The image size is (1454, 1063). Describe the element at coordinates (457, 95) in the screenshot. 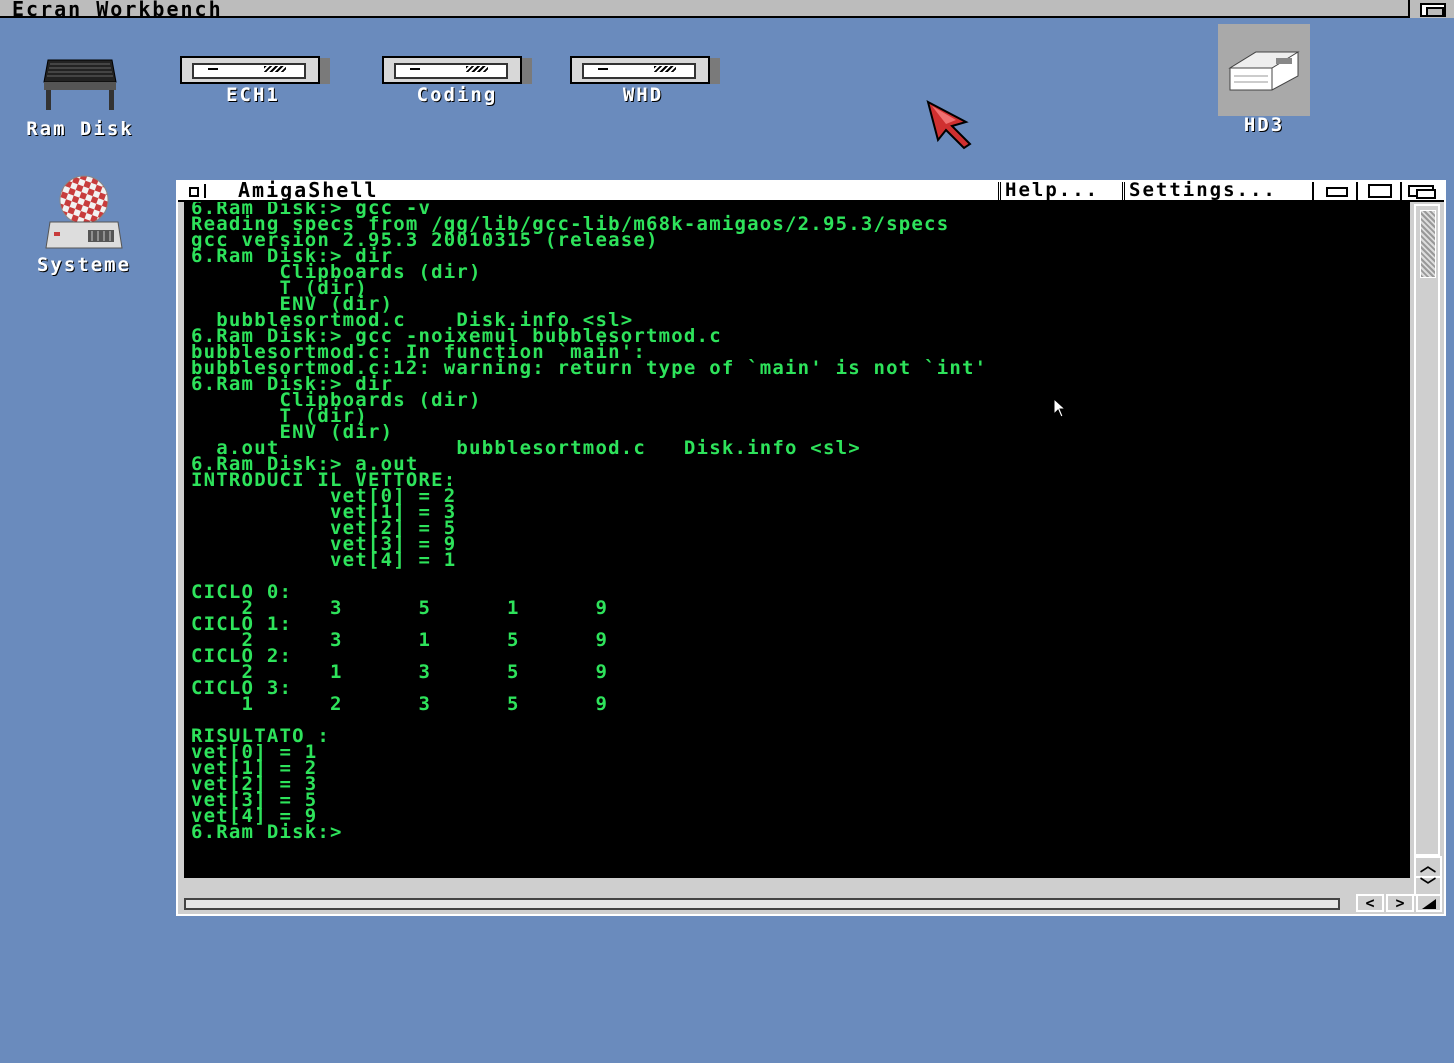

I see `coding-label: Coding` at that location.